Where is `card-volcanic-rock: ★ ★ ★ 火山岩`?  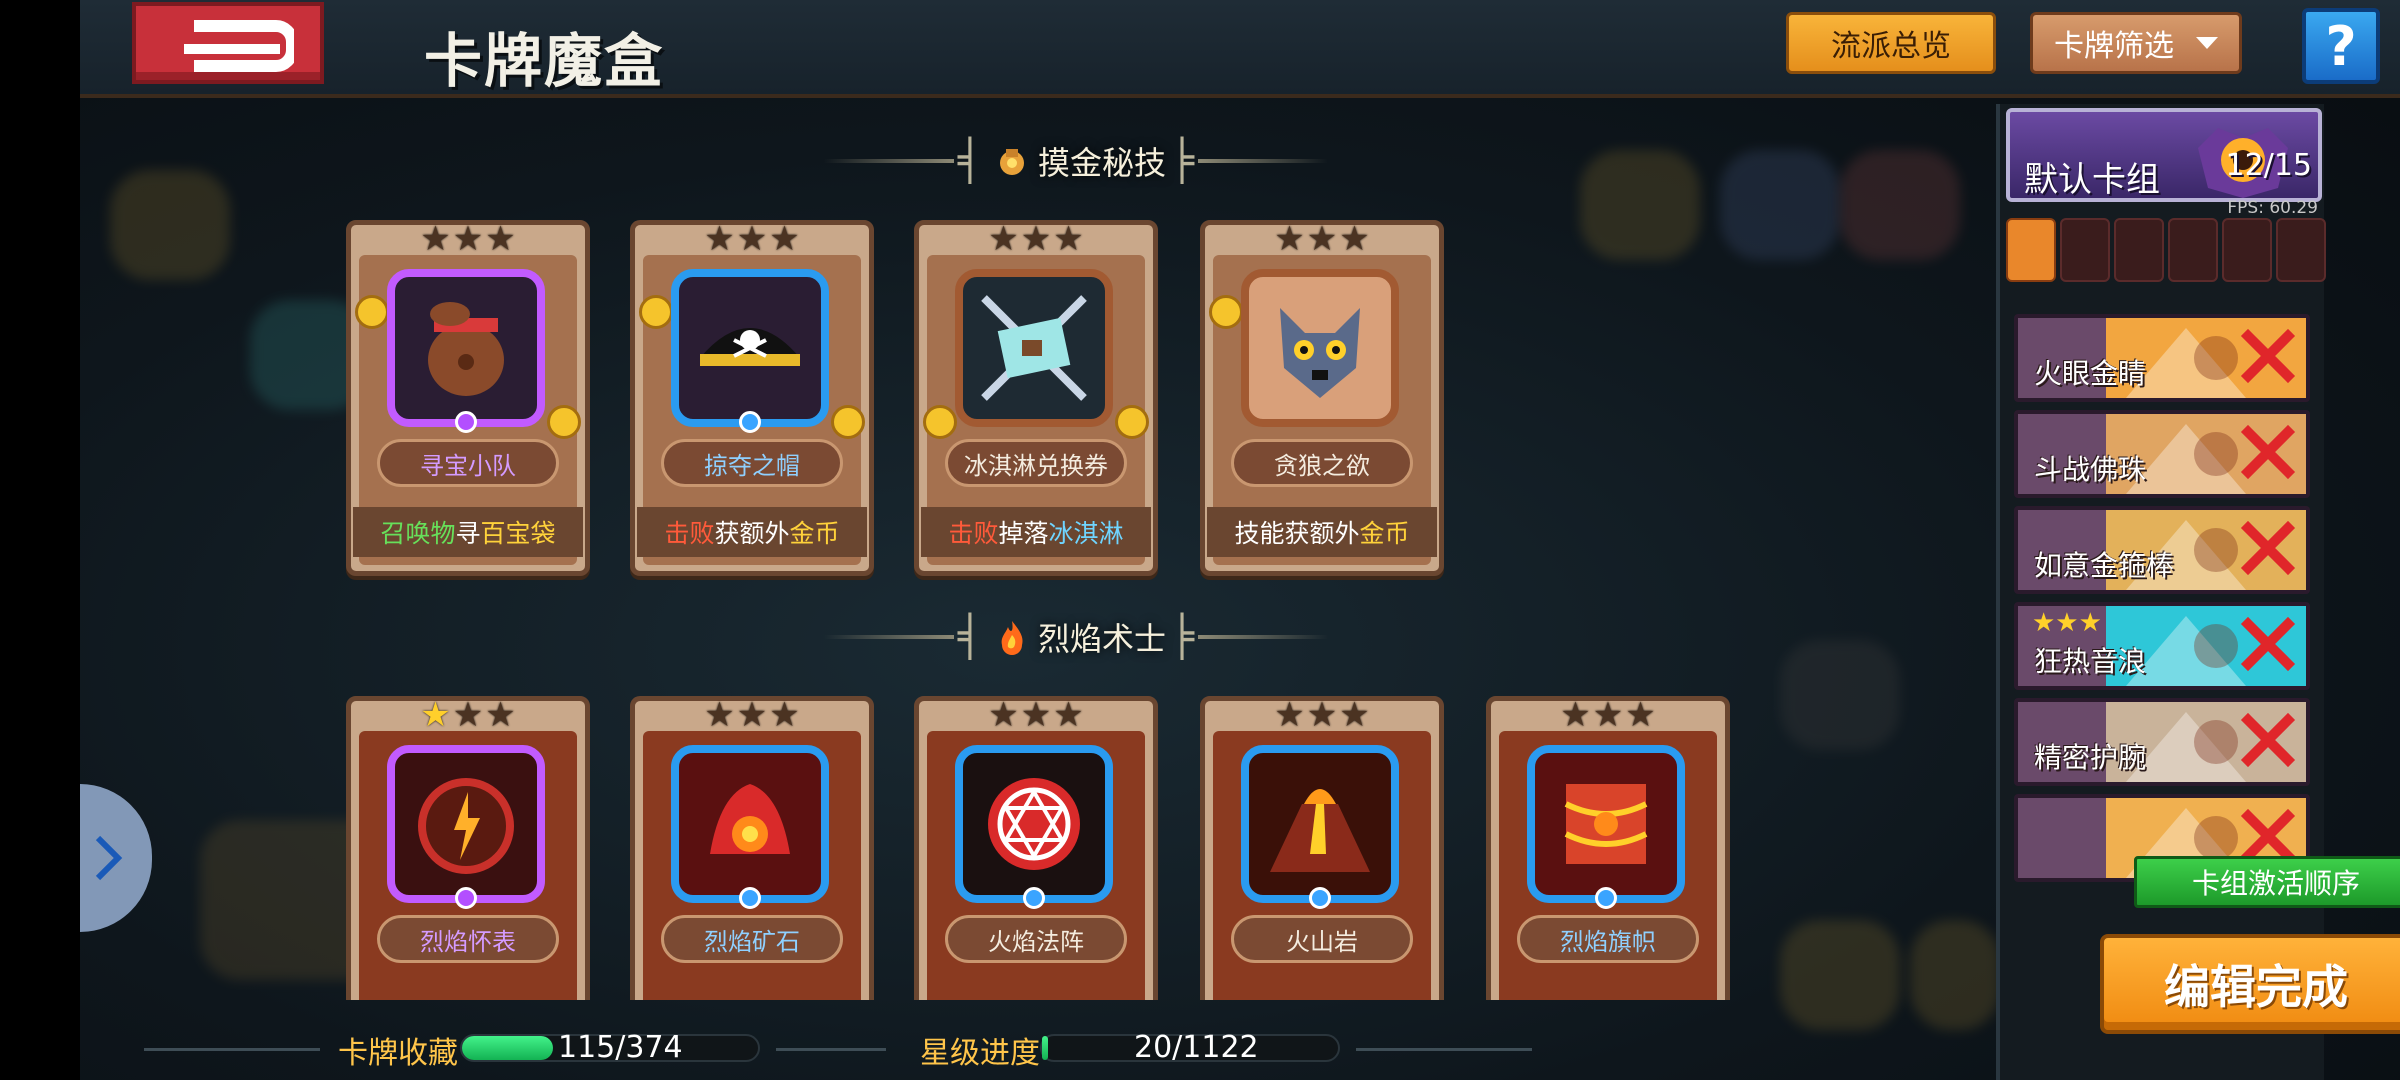
card-volcanic-rock: ★ ★ ★ 火山岩 is located at coordinates (1322, 847).